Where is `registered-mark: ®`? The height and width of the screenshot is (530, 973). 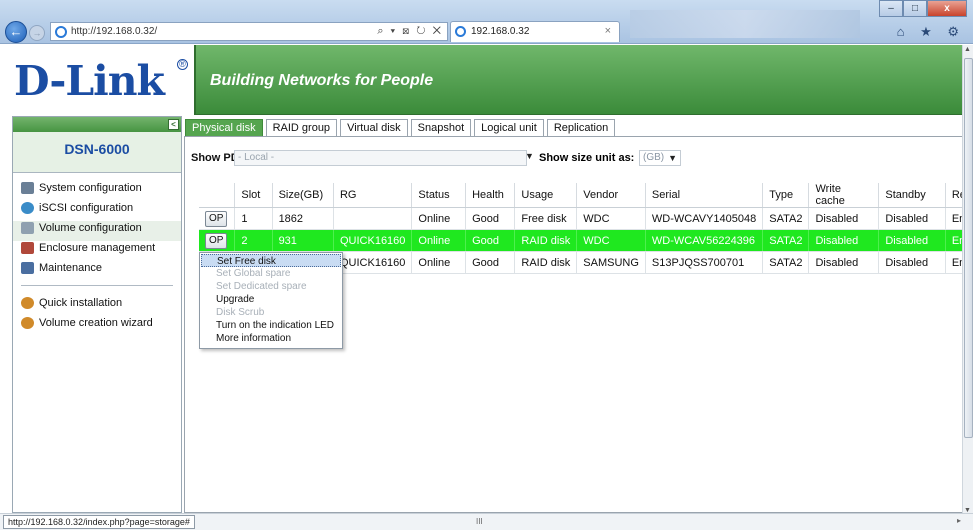
registered-mark: ® is located at coordinates (182, 64).